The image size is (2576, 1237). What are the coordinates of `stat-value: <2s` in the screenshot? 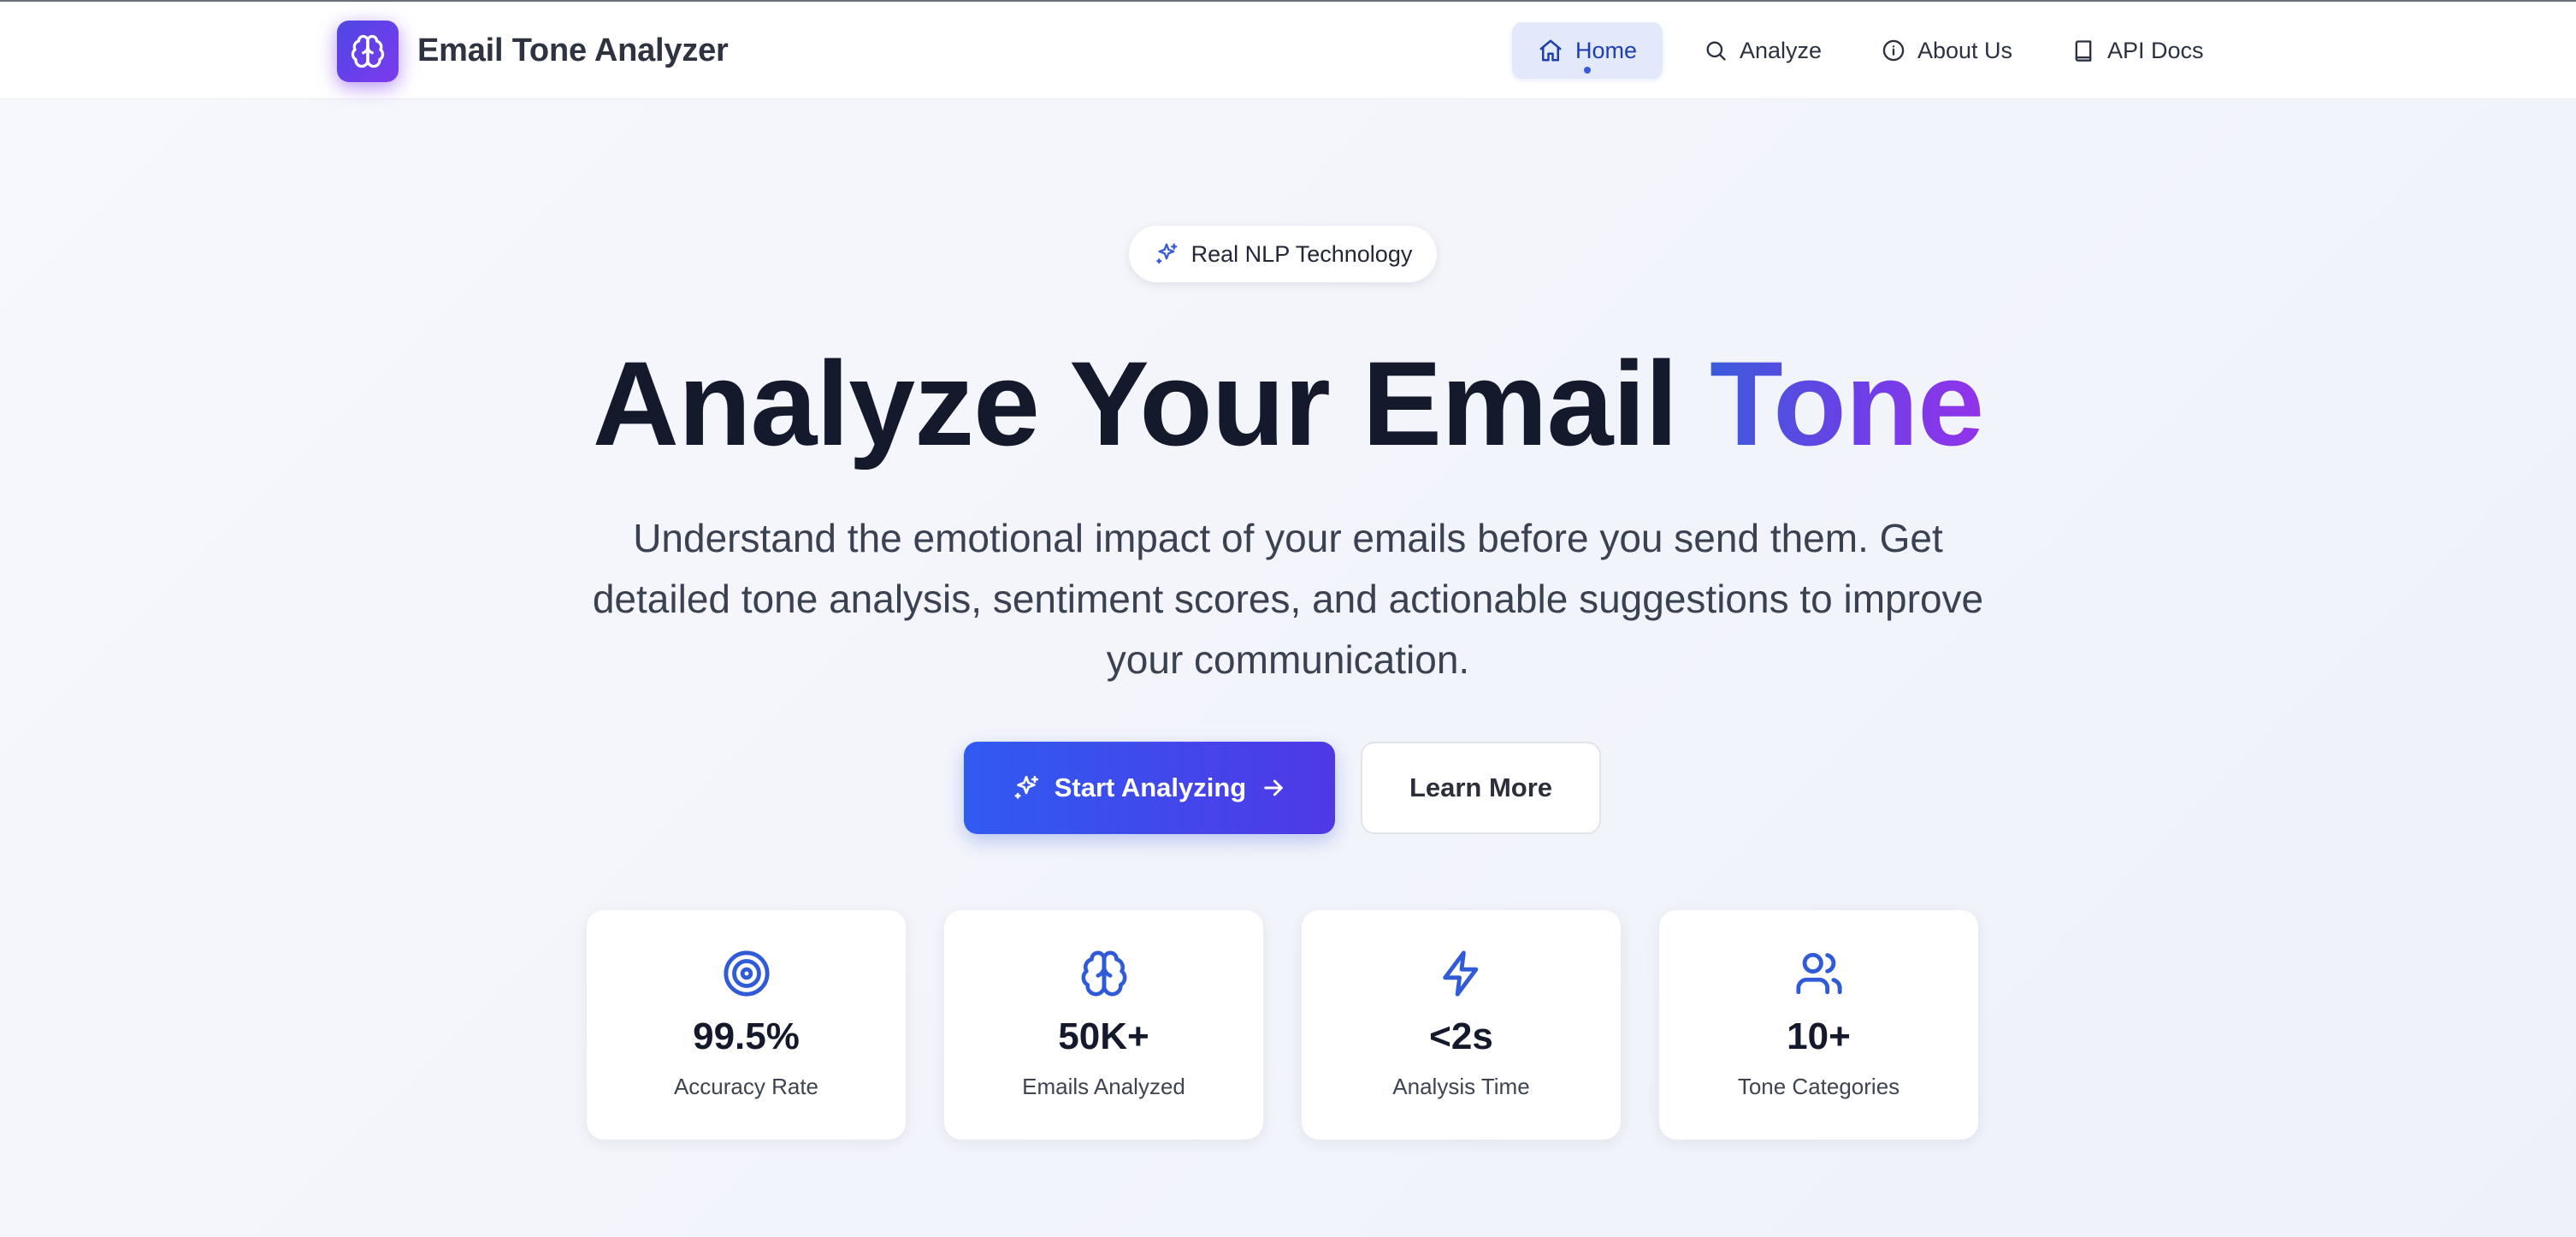 It's located at (1461, 1036).